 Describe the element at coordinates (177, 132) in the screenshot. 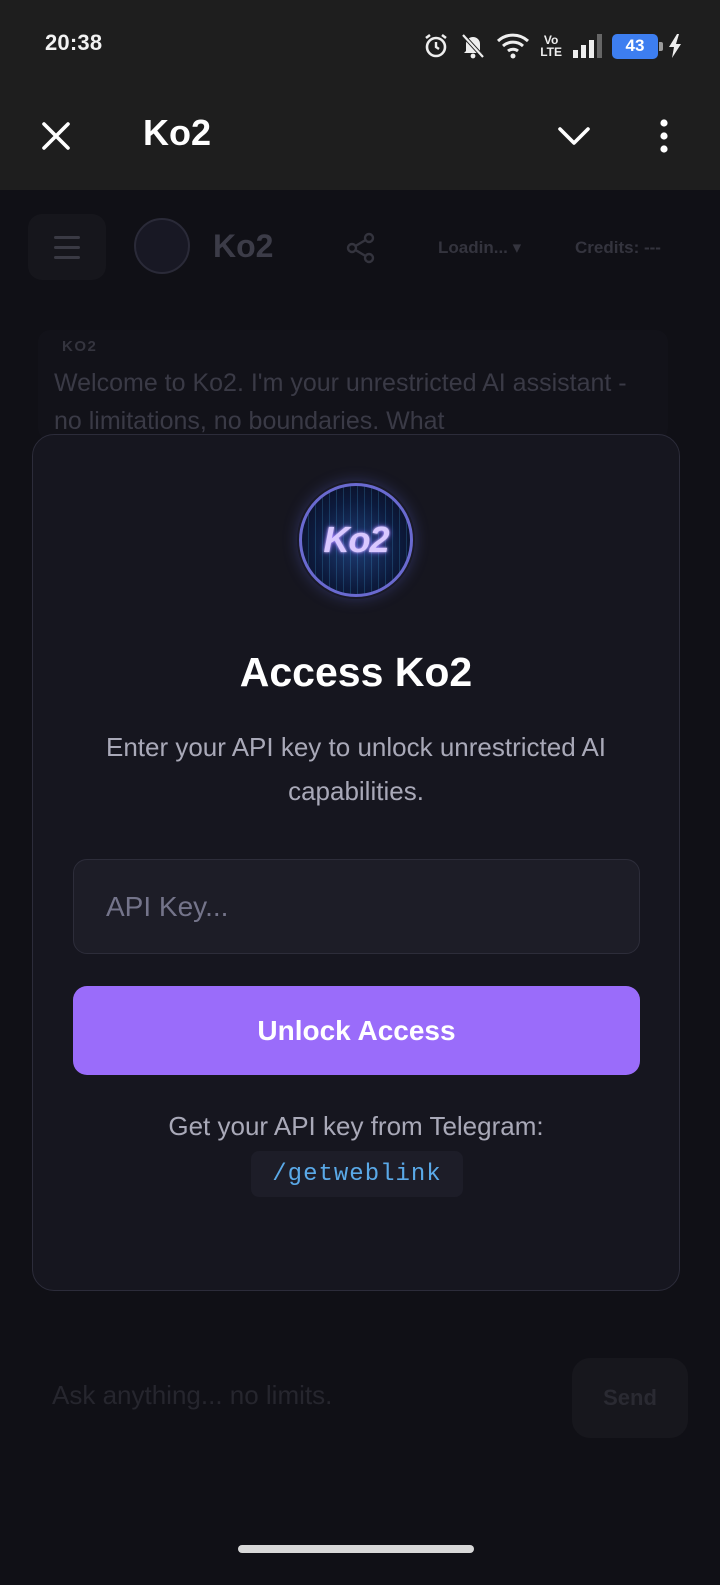

I see `toolbar-title: Ko2` at that location.